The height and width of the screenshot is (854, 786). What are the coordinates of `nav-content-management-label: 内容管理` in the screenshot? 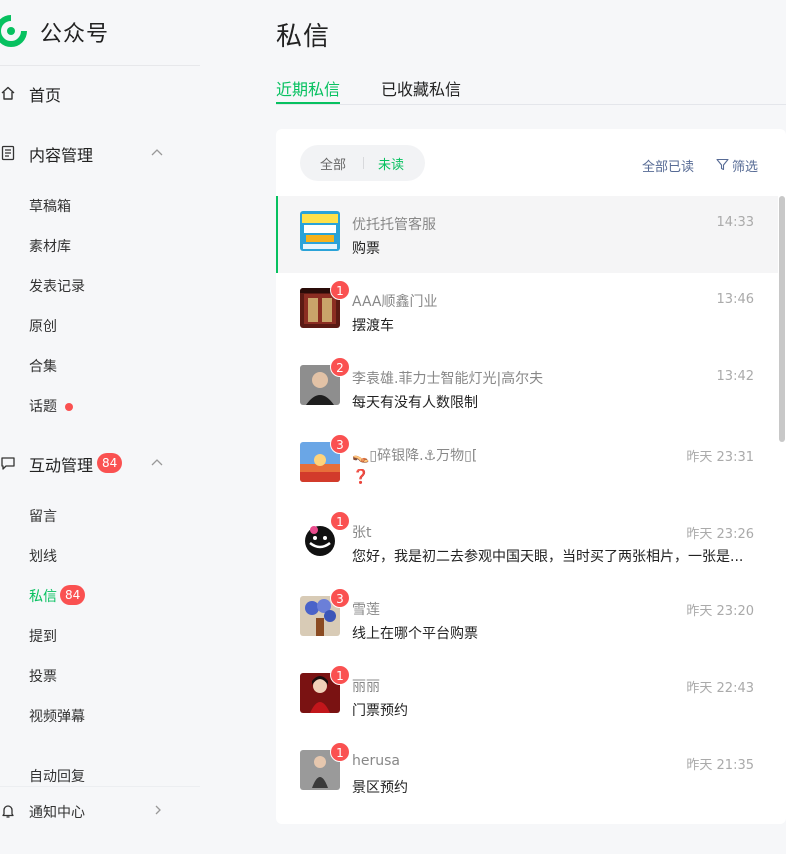 It's located at (61, 155).